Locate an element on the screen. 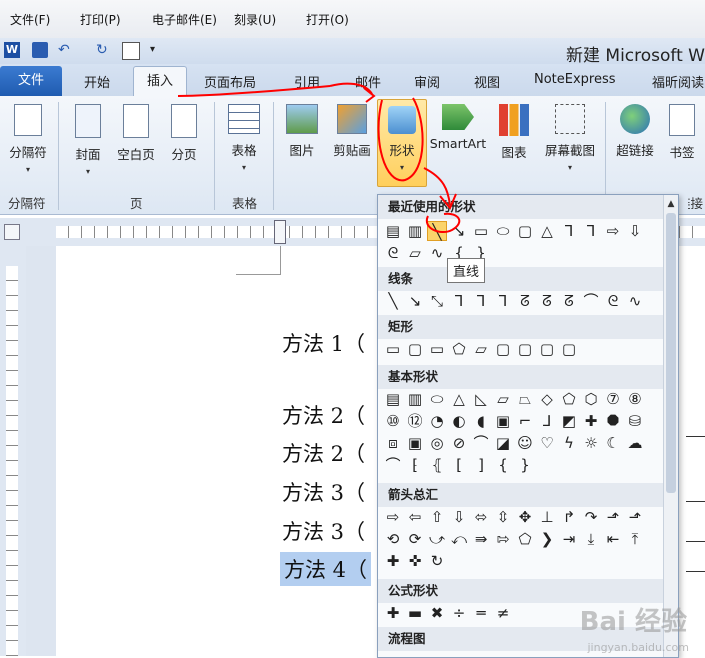 The height and width of the screenshot is (658, 705). not-equal-shape-icon: ≠ is located at coordinates (503, 613).